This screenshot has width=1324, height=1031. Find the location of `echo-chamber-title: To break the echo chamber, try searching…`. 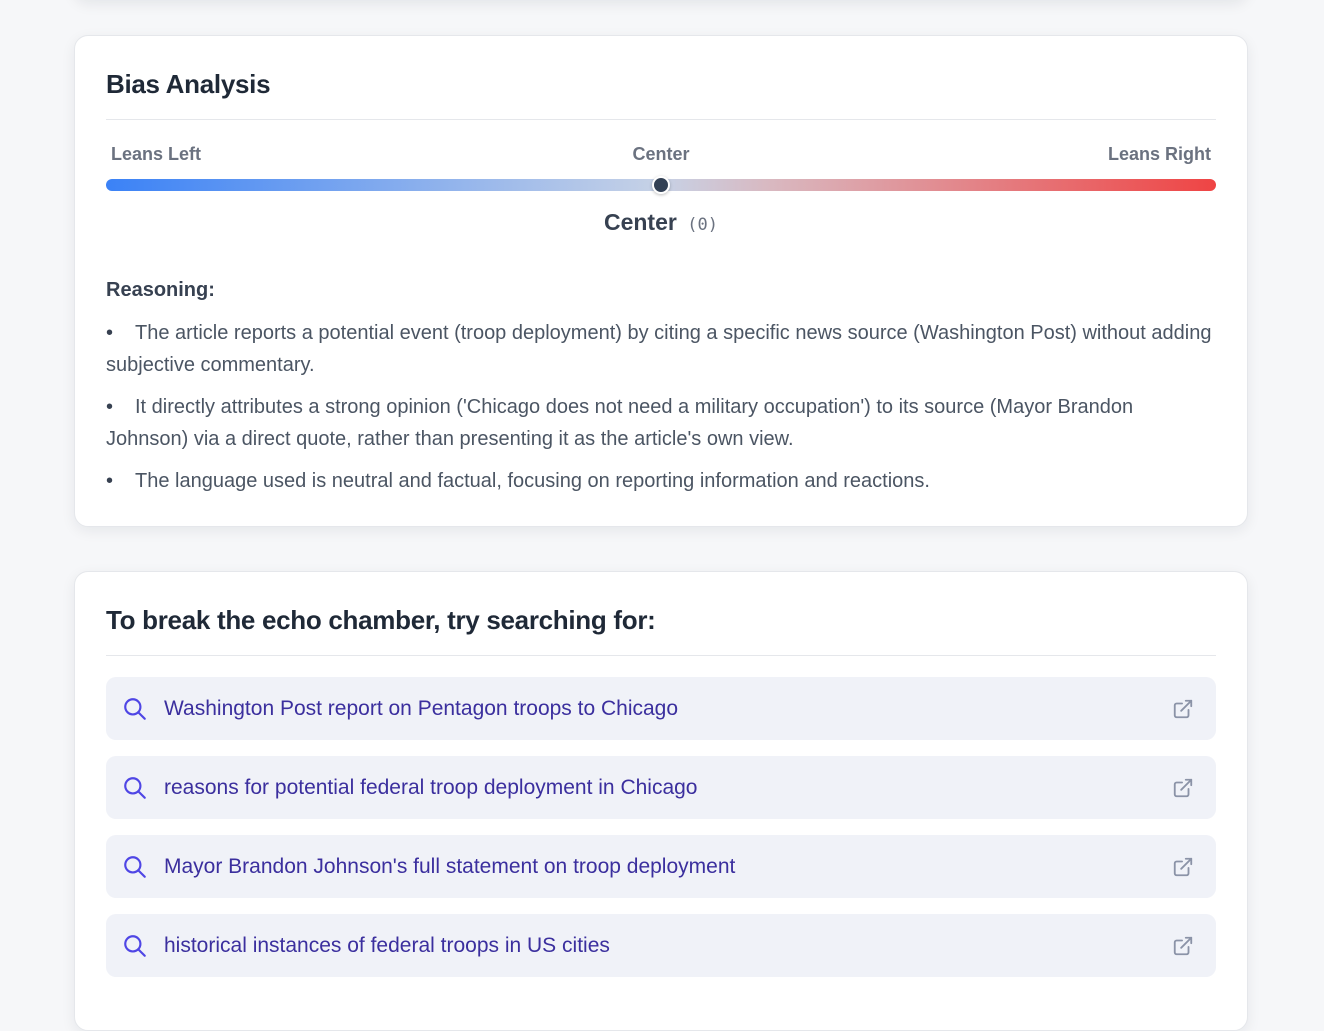

echo-chamber-title: To break the echo chamber, try searching… is located at coordinates (661, 614).